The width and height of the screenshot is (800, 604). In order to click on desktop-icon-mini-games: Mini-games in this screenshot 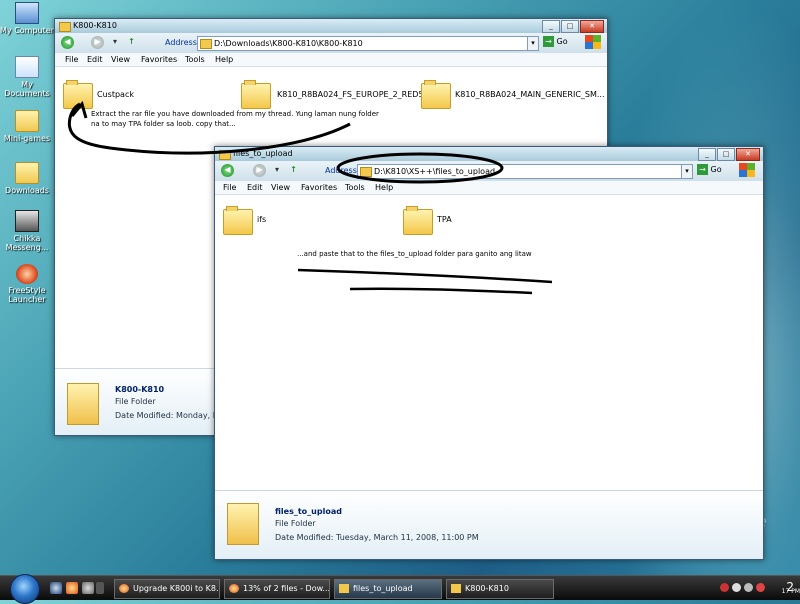, I will do `click(27, 126)`.